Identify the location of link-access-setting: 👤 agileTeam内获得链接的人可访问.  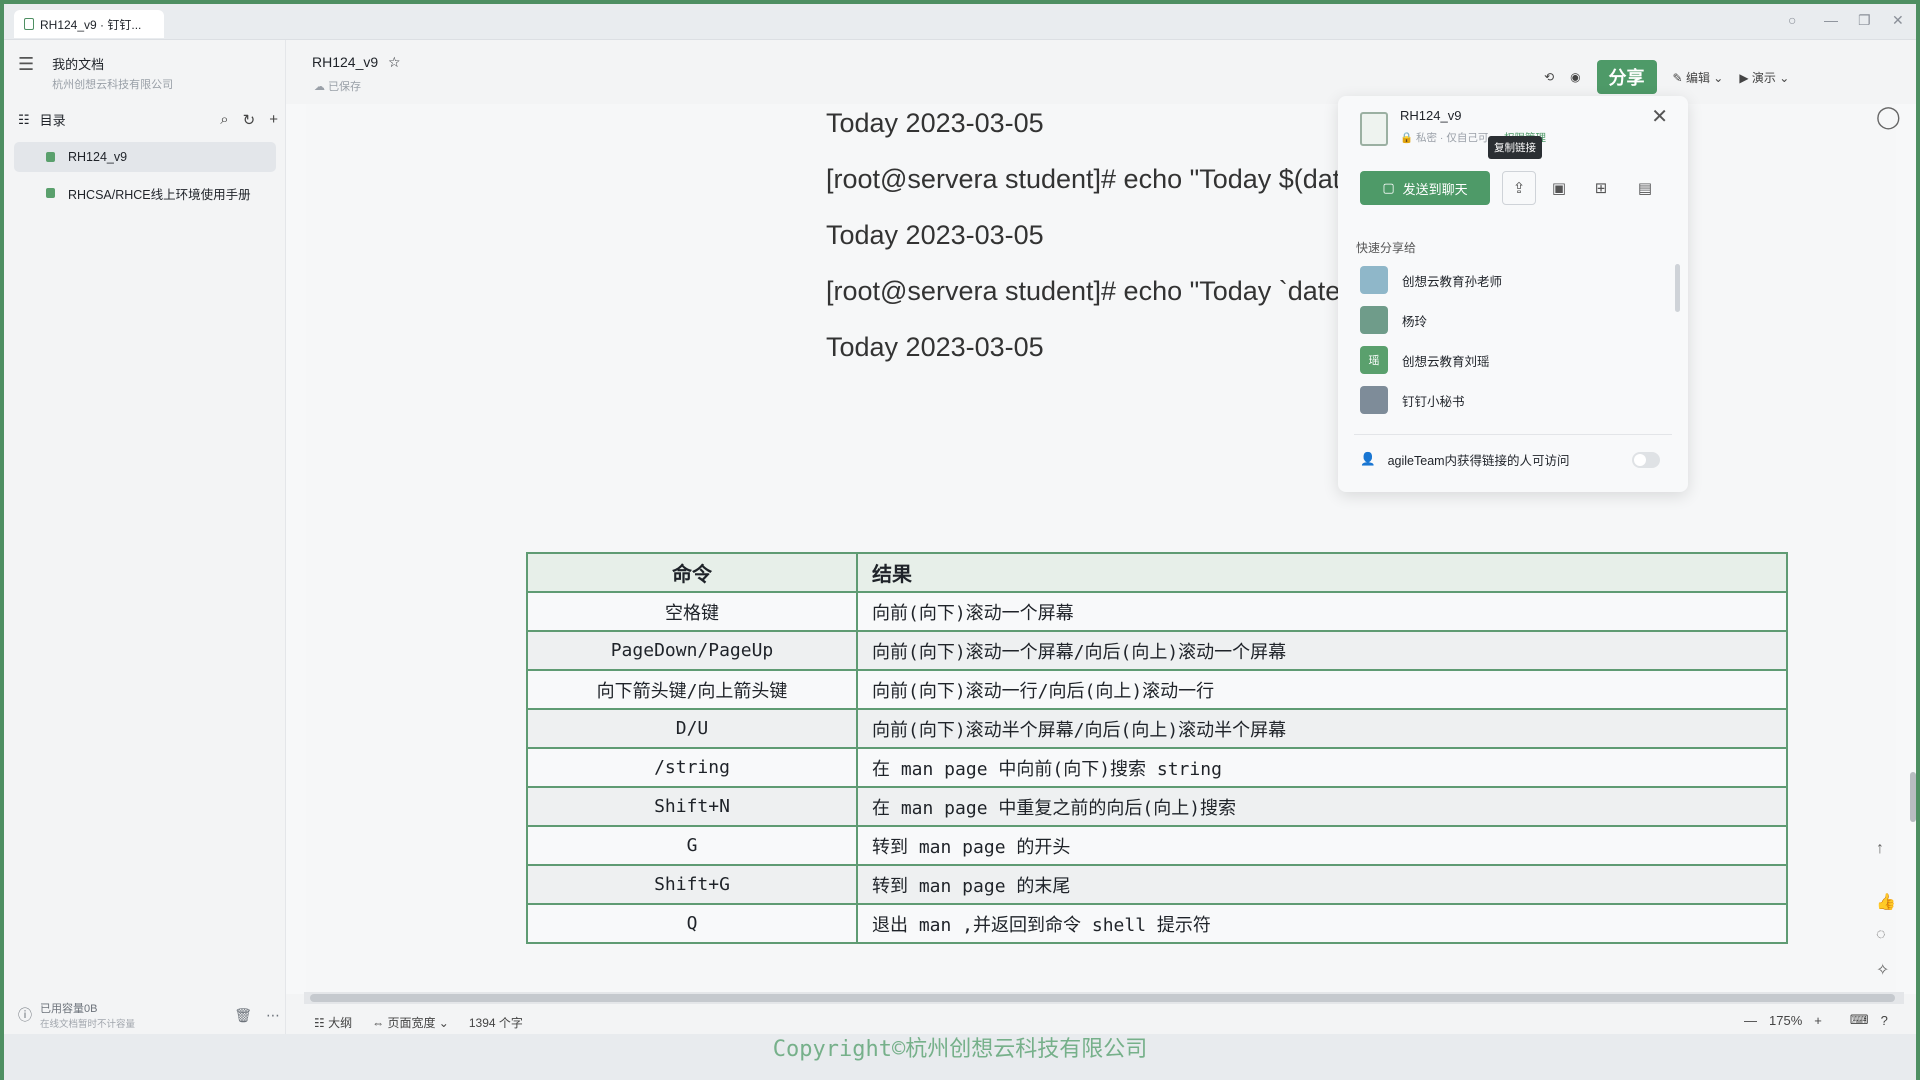
(1510, 459).